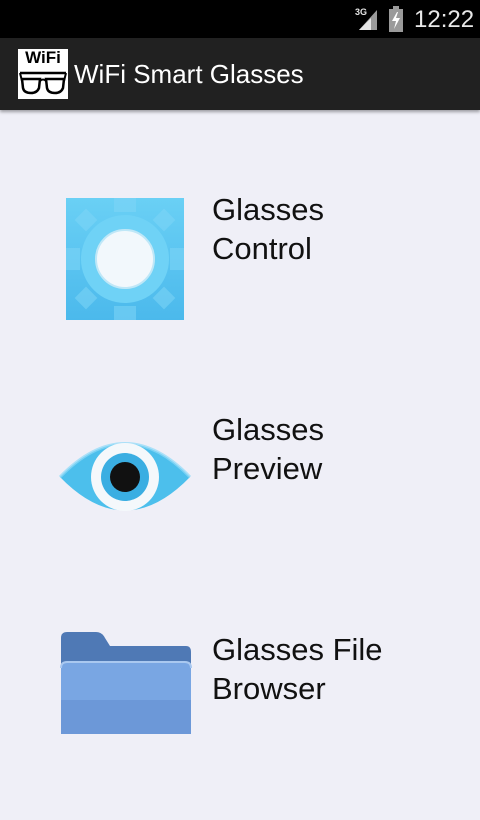 Image resolution: width=480 pixels, height=820 pixels. Describe the element at coordinates (297, 669) in the screenshot. I see `menu-item-label: Glasses File Browser` at that location.